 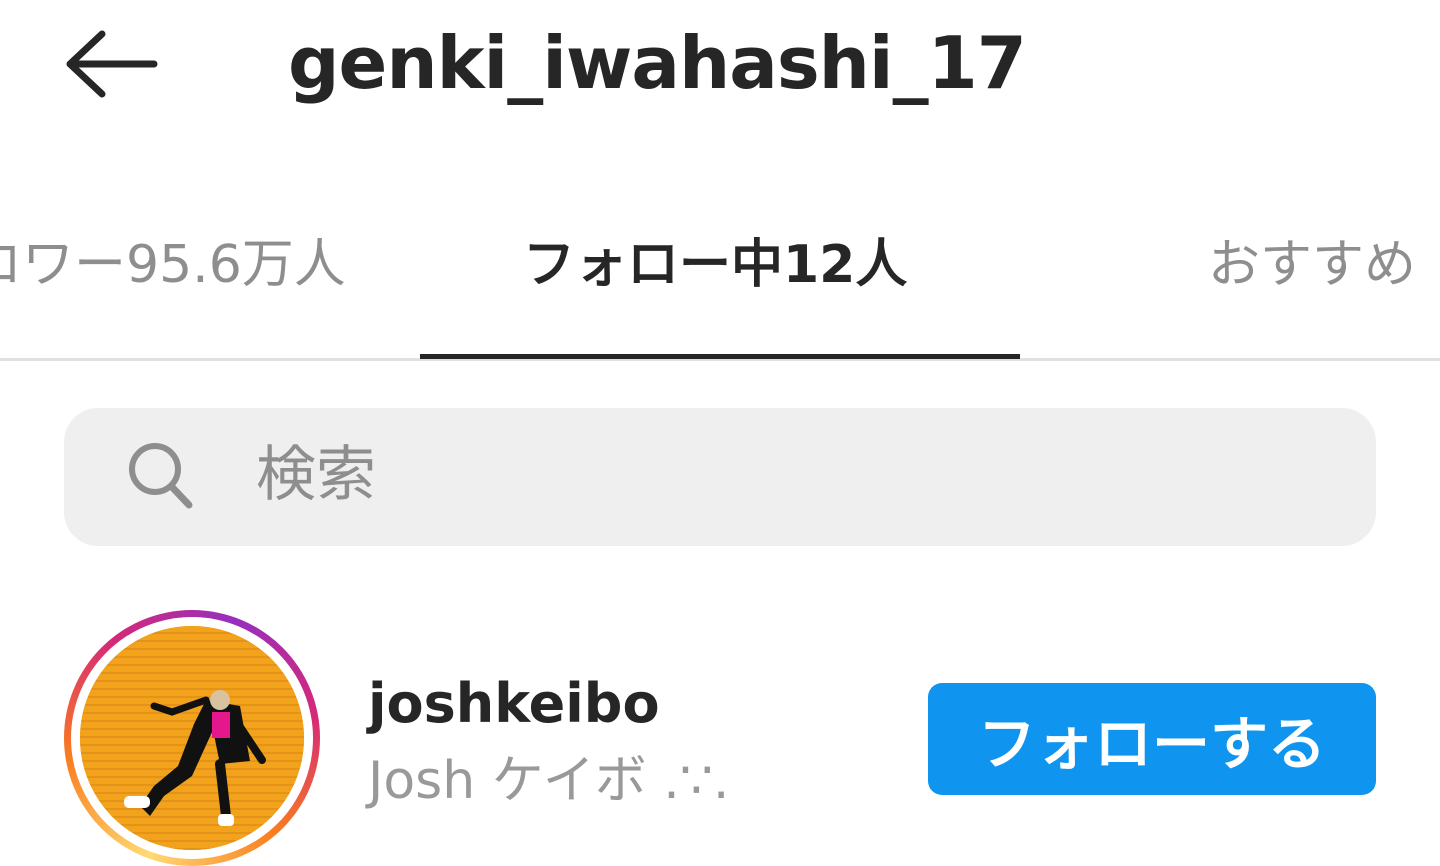 I want to click on full-name: Josh ケイボ .∵., so click(x=549, y=781).